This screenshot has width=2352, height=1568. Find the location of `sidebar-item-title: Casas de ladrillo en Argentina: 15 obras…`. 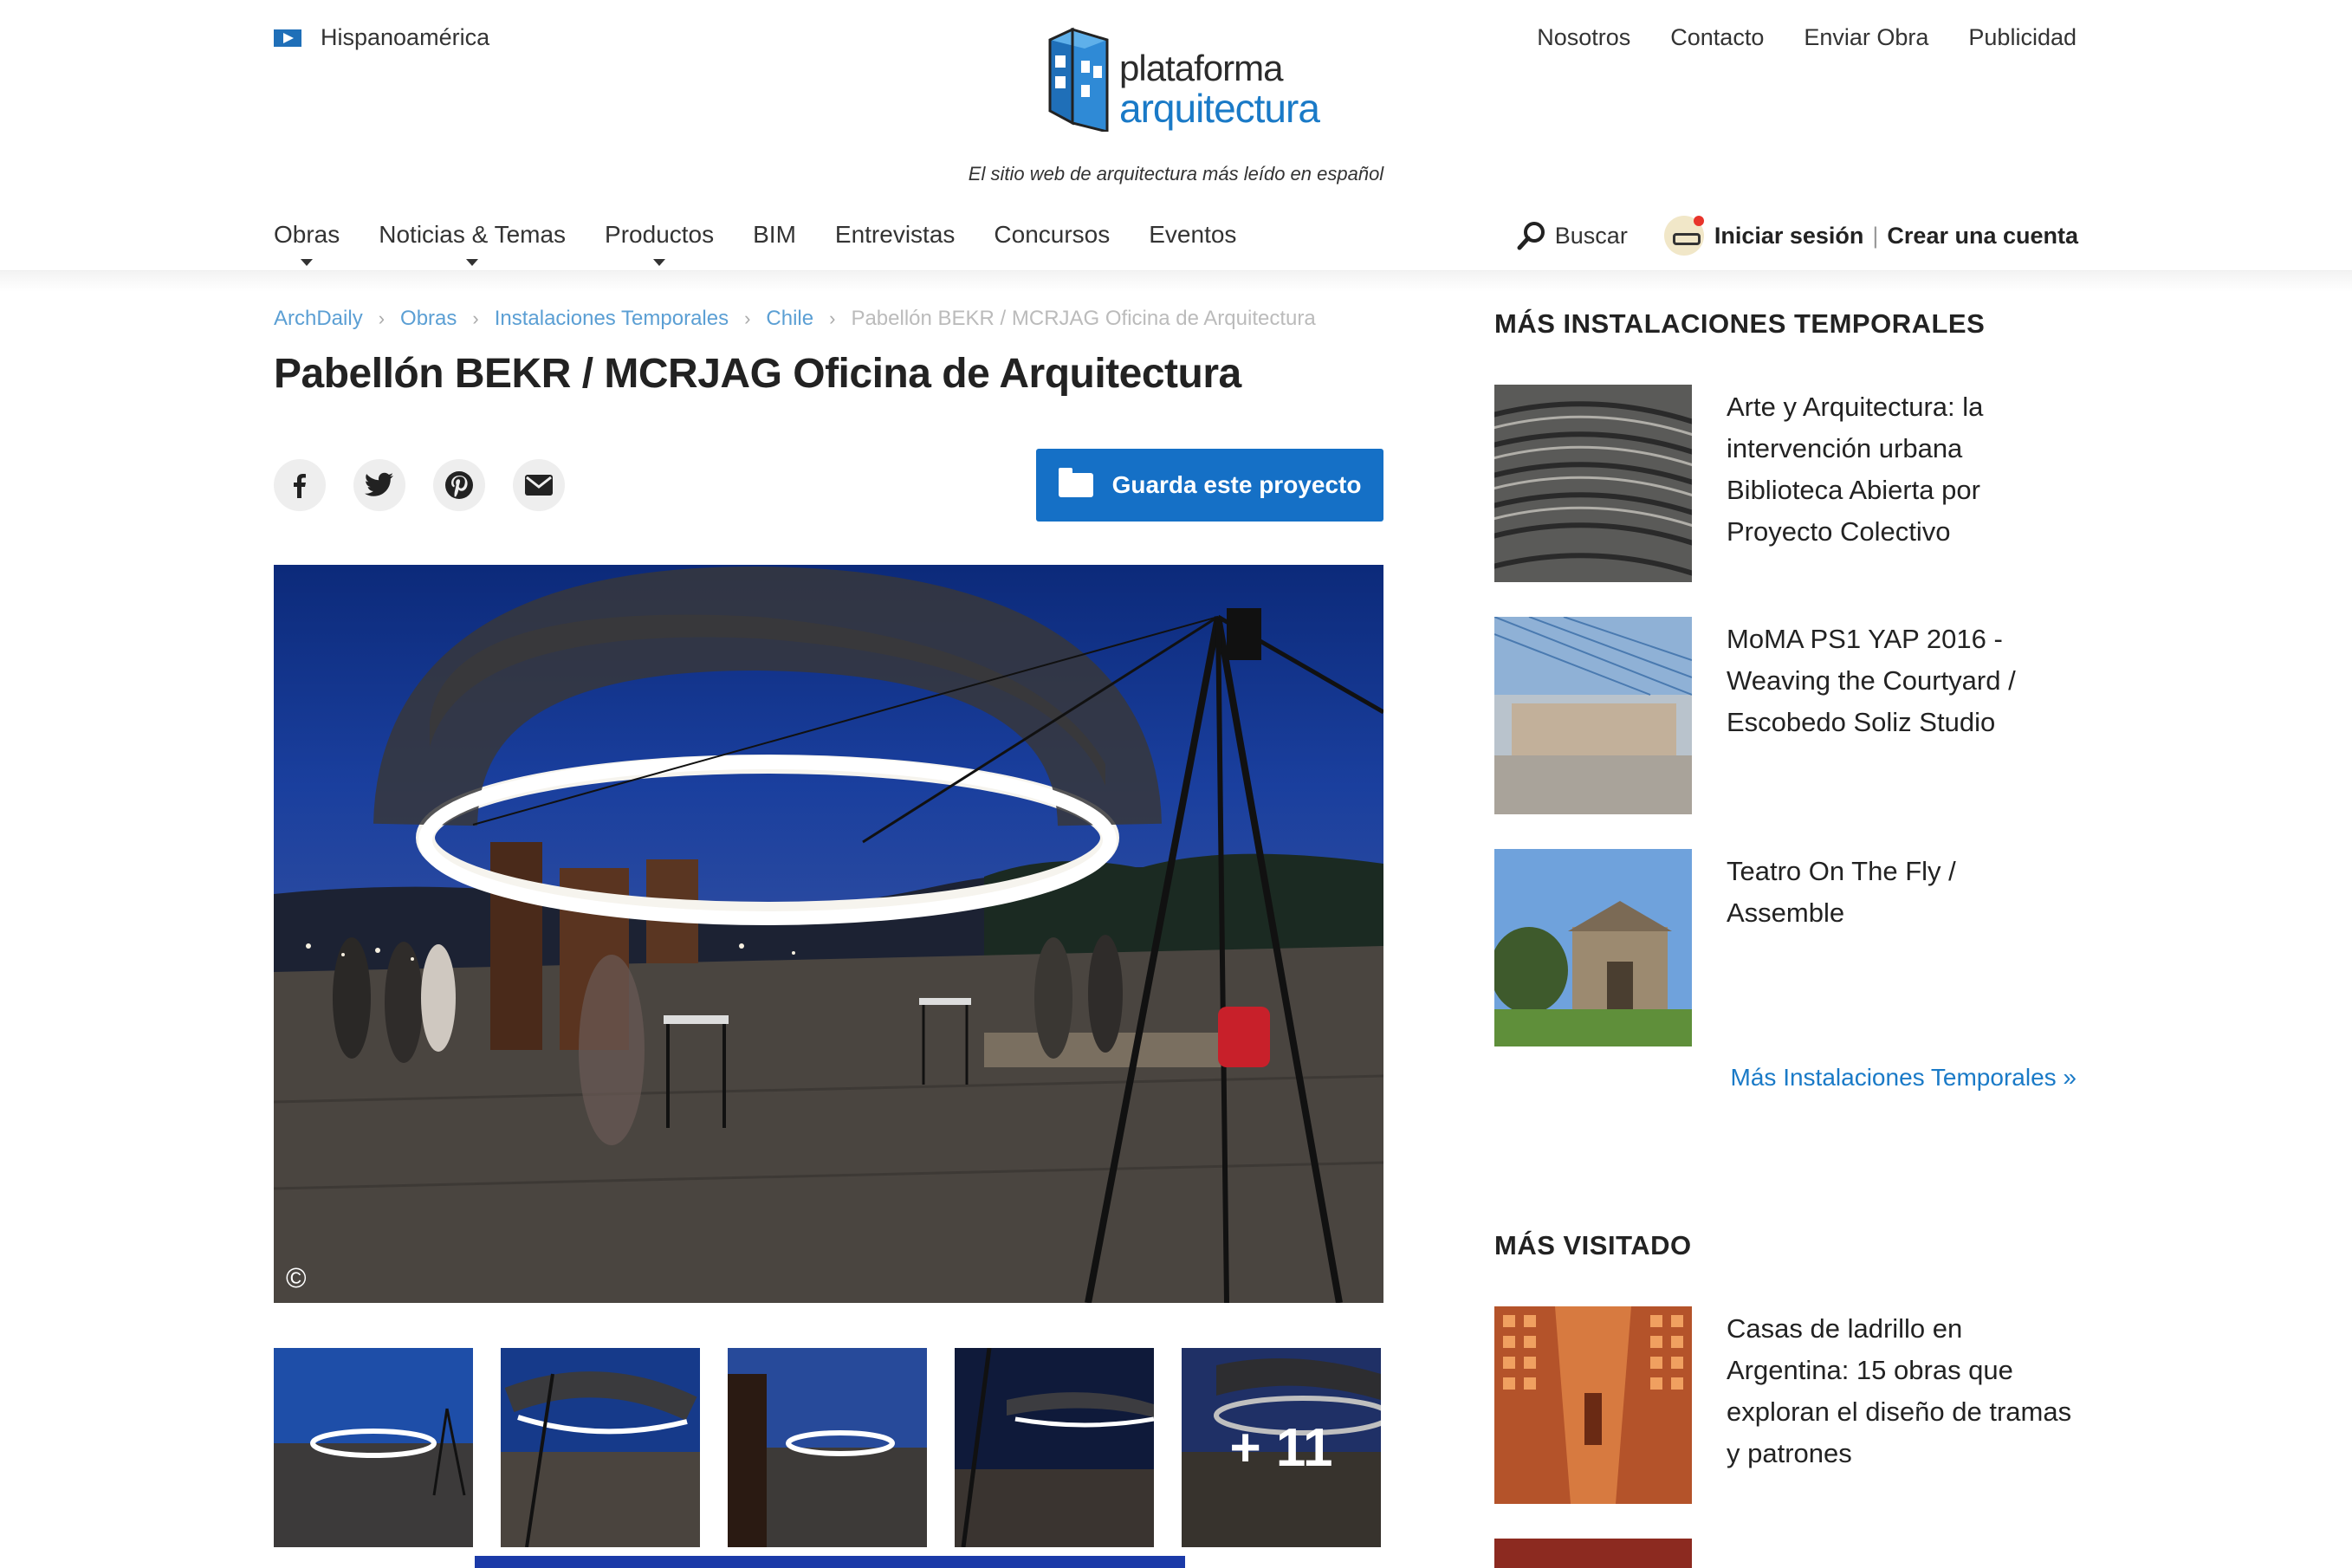

sidebar-item-title: Casas de ladrillo en Argentina: 15 obras… is located at coordinates (1902, 1405).